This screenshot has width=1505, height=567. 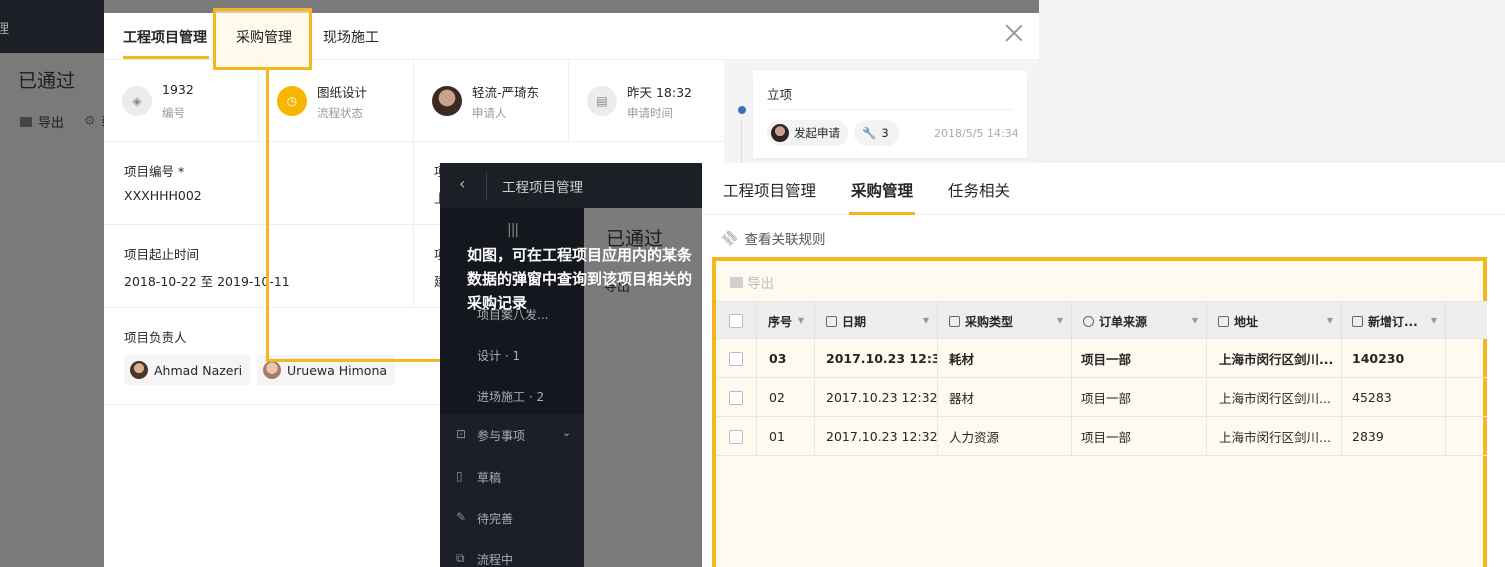 What do you see at coordinates (51, 121) in the screenshot?
I see `background-export-button: 导出` at bounding box center [51, 121].